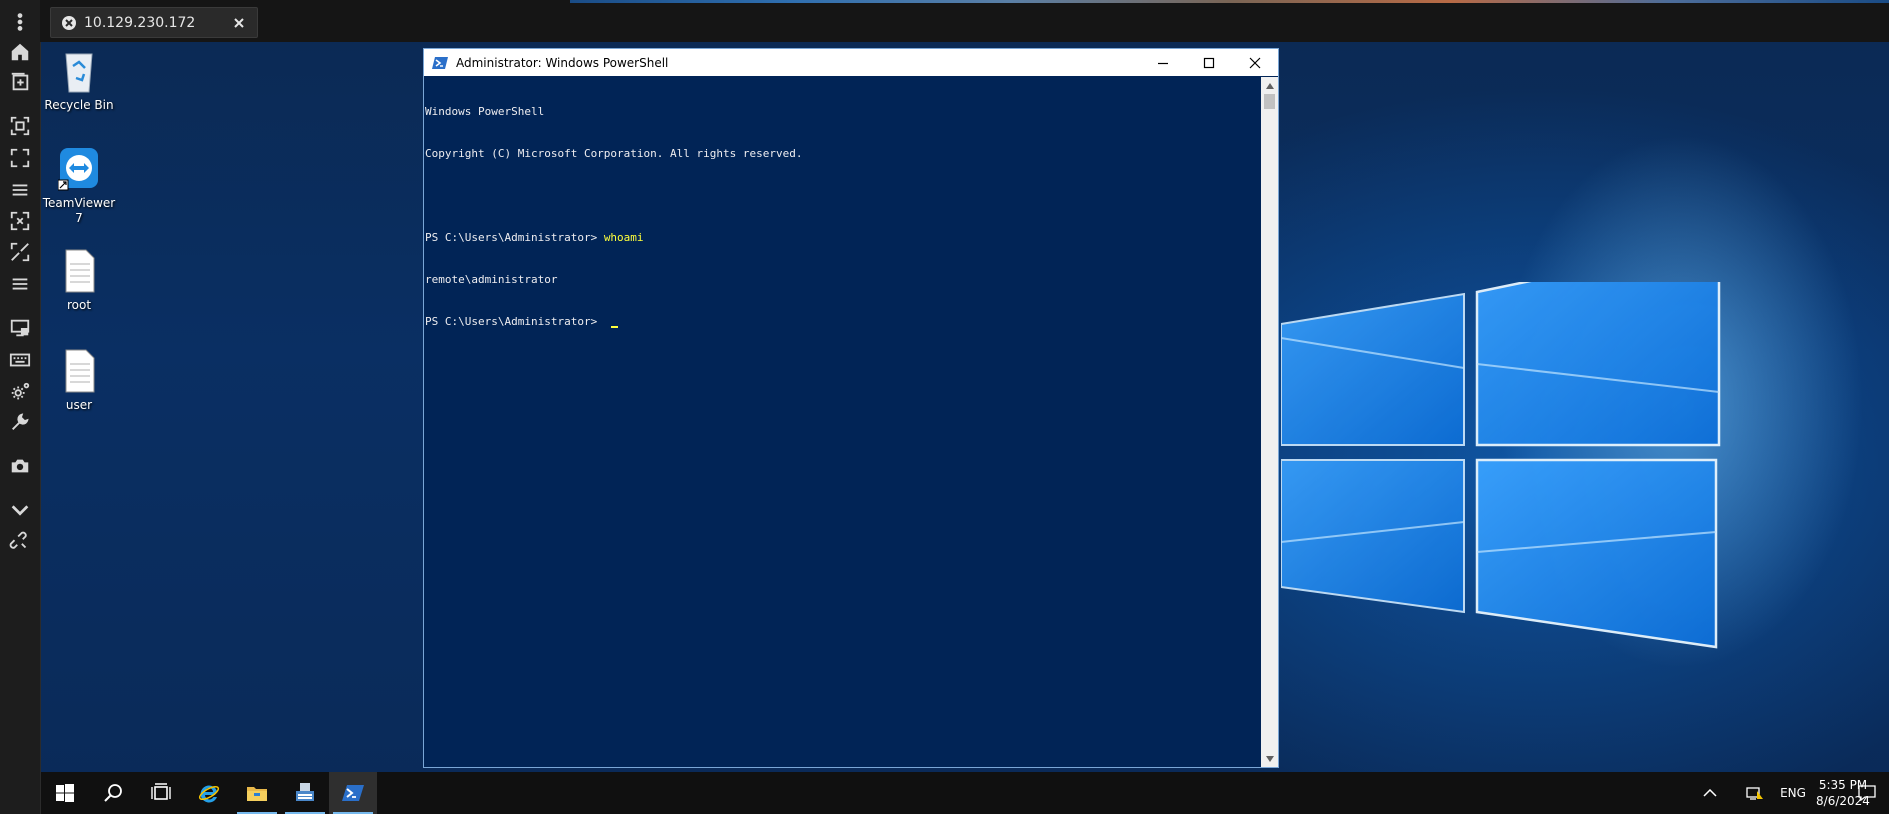  I want to click on task-view-icon, so click(161, 791).